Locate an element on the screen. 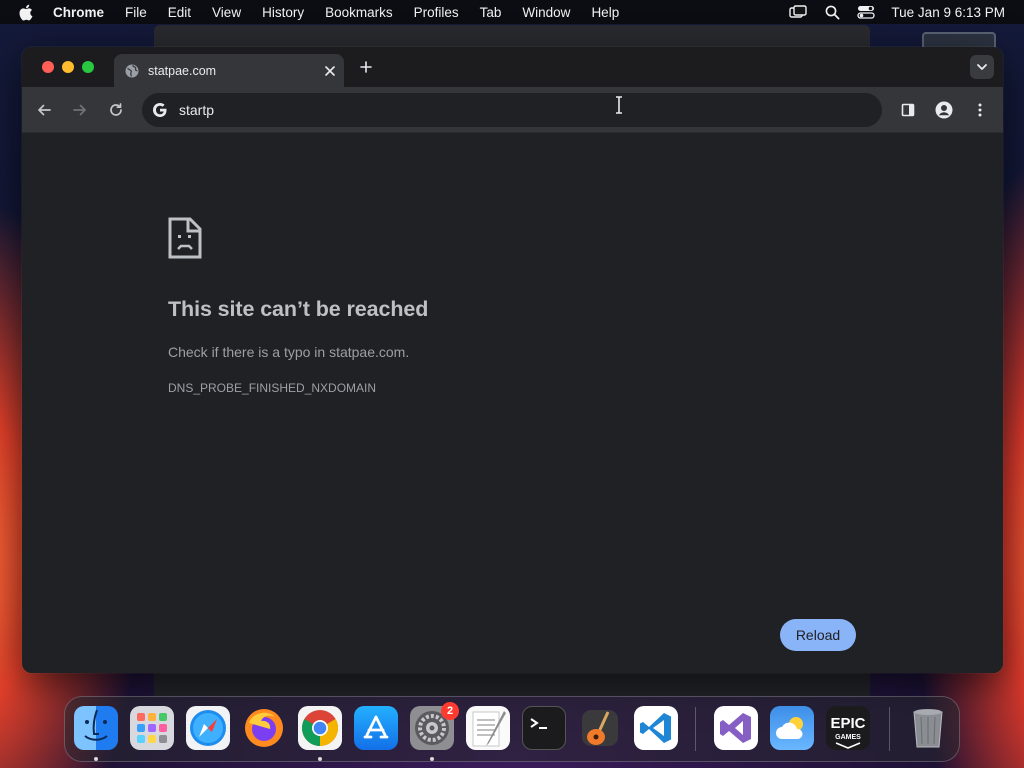 This screenshot has height=768, width=1024. weather-icon is located at coordinates (792, 728).